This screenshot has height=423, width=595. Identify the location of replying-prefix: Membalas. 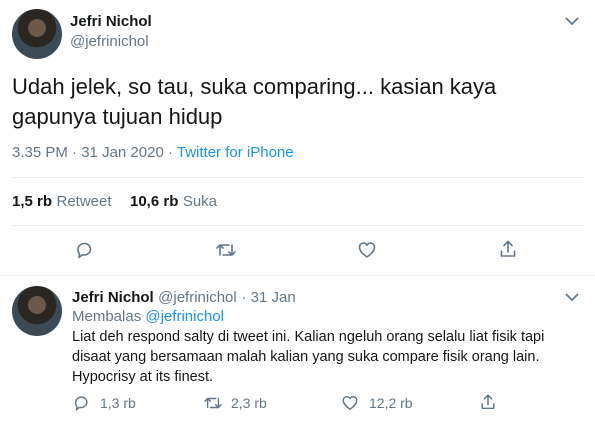
(107, 316).